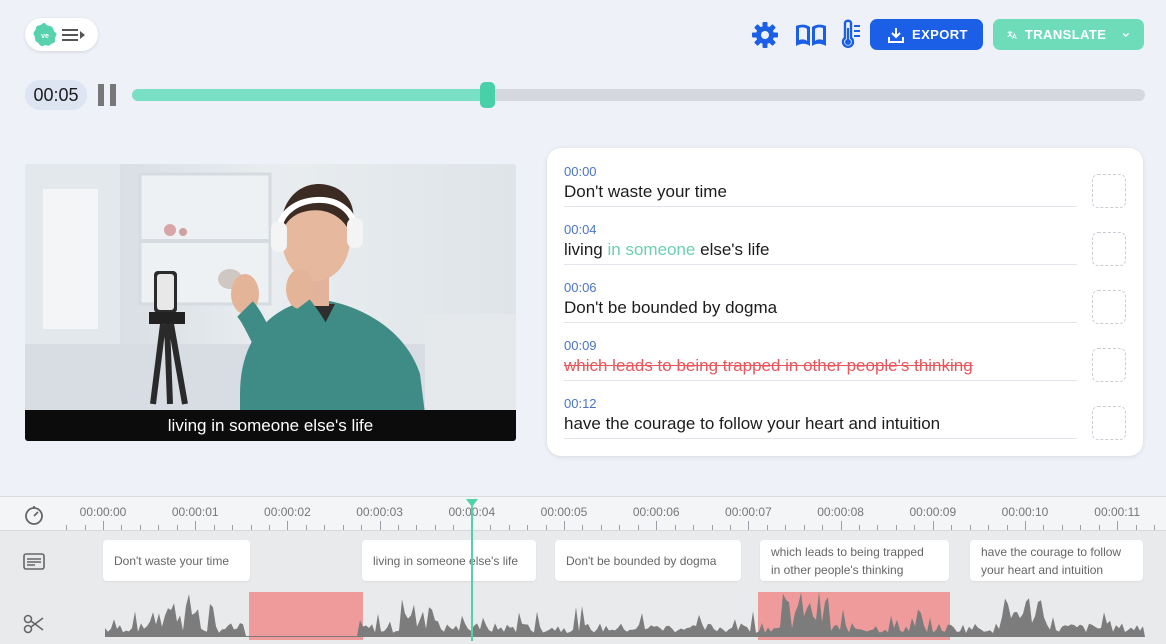 The image size is (1166, 644). Describe the element at coordinates (735, 249) in the screenshot. I see `segment-word: else's life` at that location.